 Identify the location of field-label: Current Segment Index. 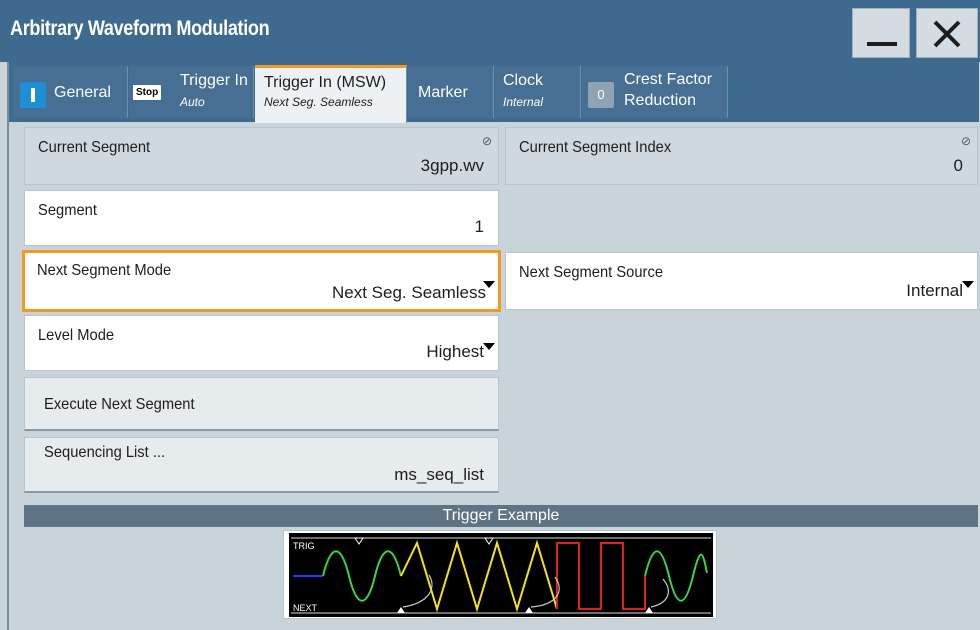
(595, 147).